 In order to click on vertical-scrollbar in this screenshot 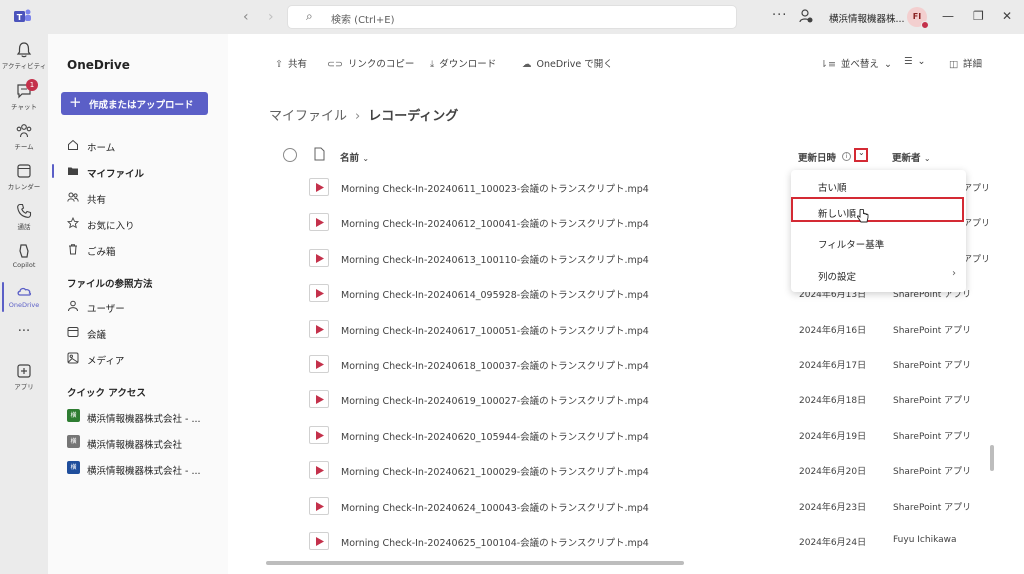, I will do `click(992, 458)`.